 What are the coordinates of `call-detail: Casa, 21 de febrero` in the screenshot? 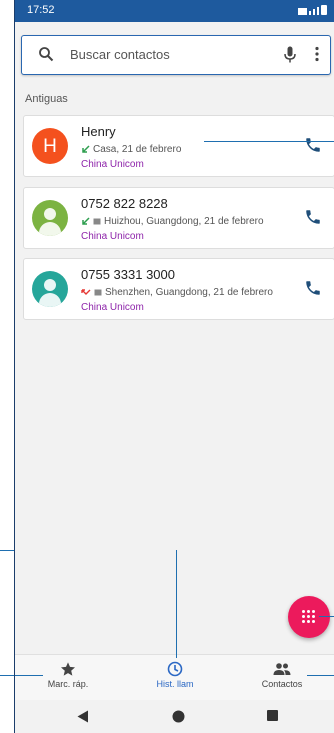 It's located at (131, 149).